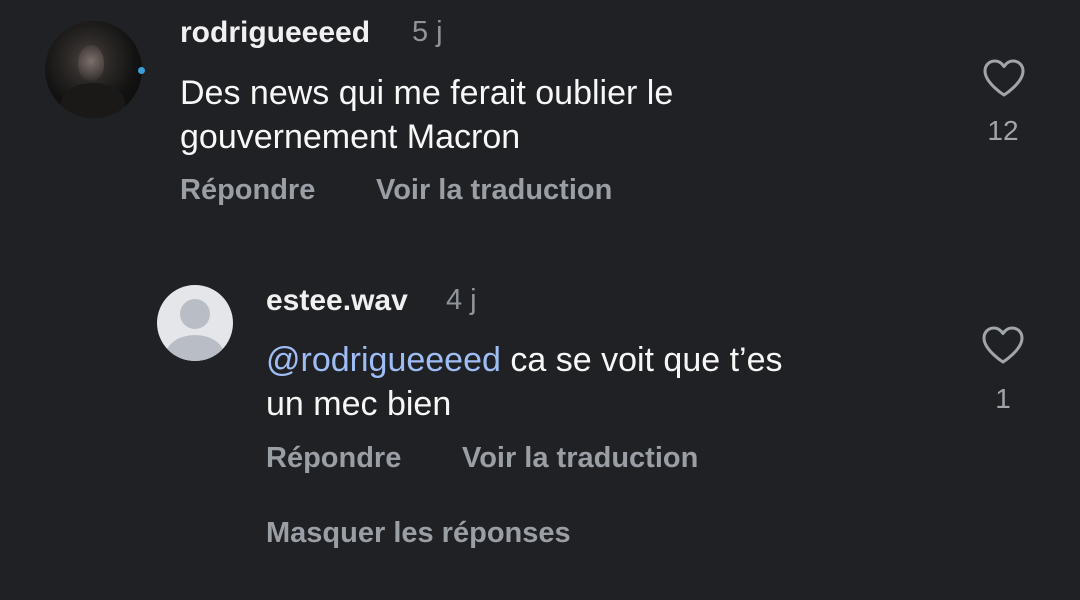 This screenshot has width=1080, height=600. Describe the element at coordinates (91, 63) in the screenshot. I see `avatar-face` at that location.